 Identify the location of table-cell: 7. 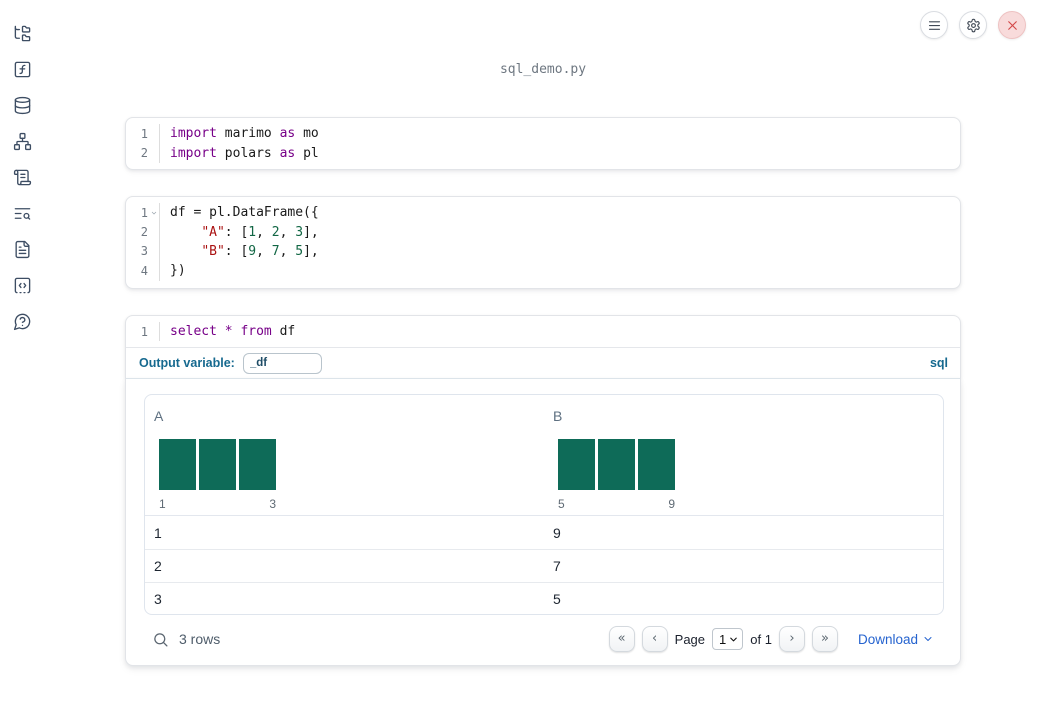
(557, 566).